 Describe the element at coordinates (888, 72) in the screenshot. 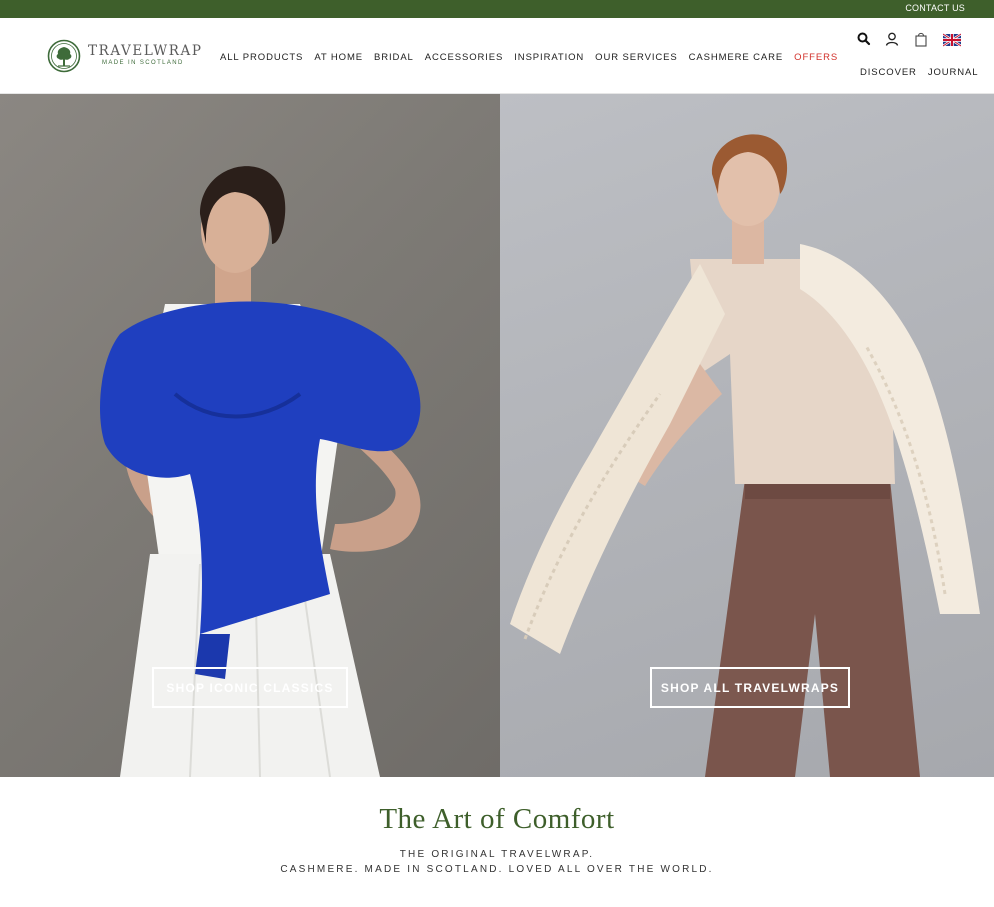

I see `nav-discover: DISCOVER` at that location.